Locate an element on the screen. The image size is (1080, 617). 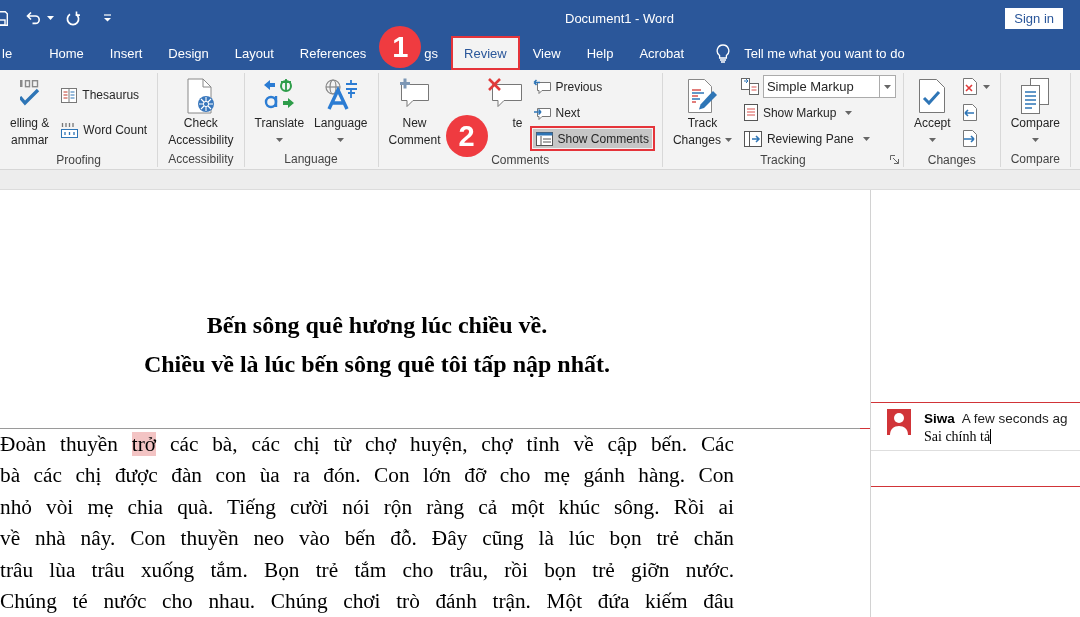
track-changes-icon is located at coordinates (702, 96).